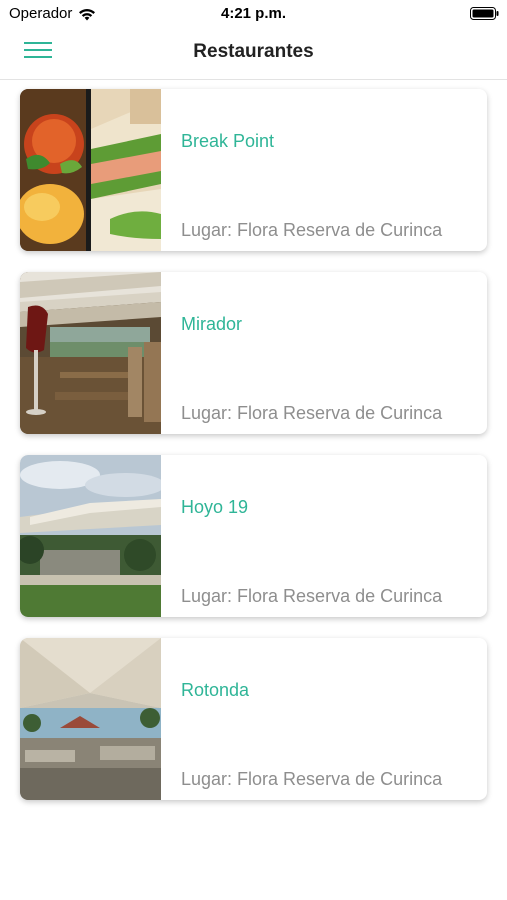 Image resolution: width=507 pixels, height=900 pixels. I want to click on status-bar: Operador 4:21 p.m., so click(253, 14).